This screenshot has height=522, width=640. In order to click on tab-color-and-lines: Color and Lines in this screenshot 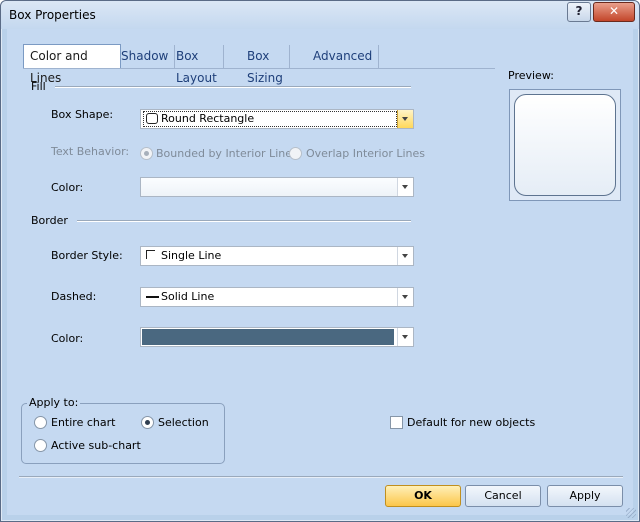, I will do `click(72, 64)`.